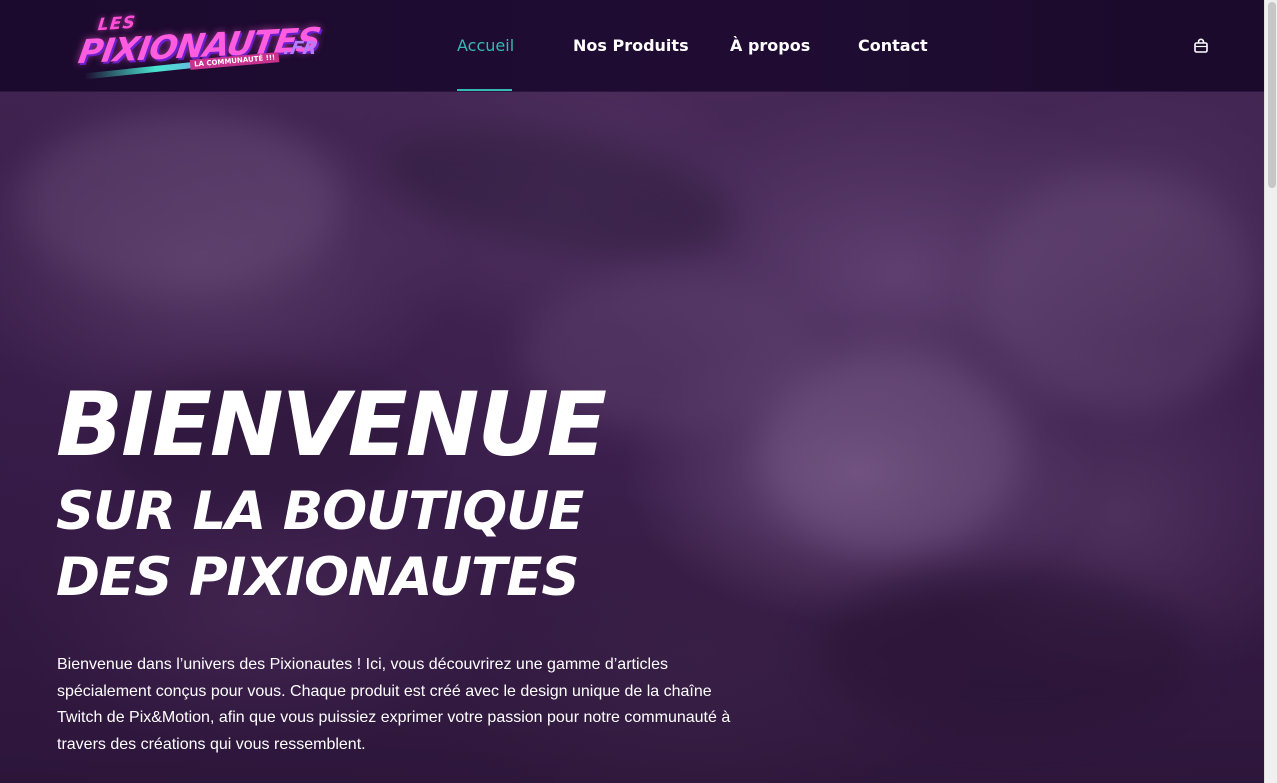 This screenshot has height=783, width=1277. I want to click on hero-subtitle-line-2: DES PIXIONAUTES, so click(318, 577).